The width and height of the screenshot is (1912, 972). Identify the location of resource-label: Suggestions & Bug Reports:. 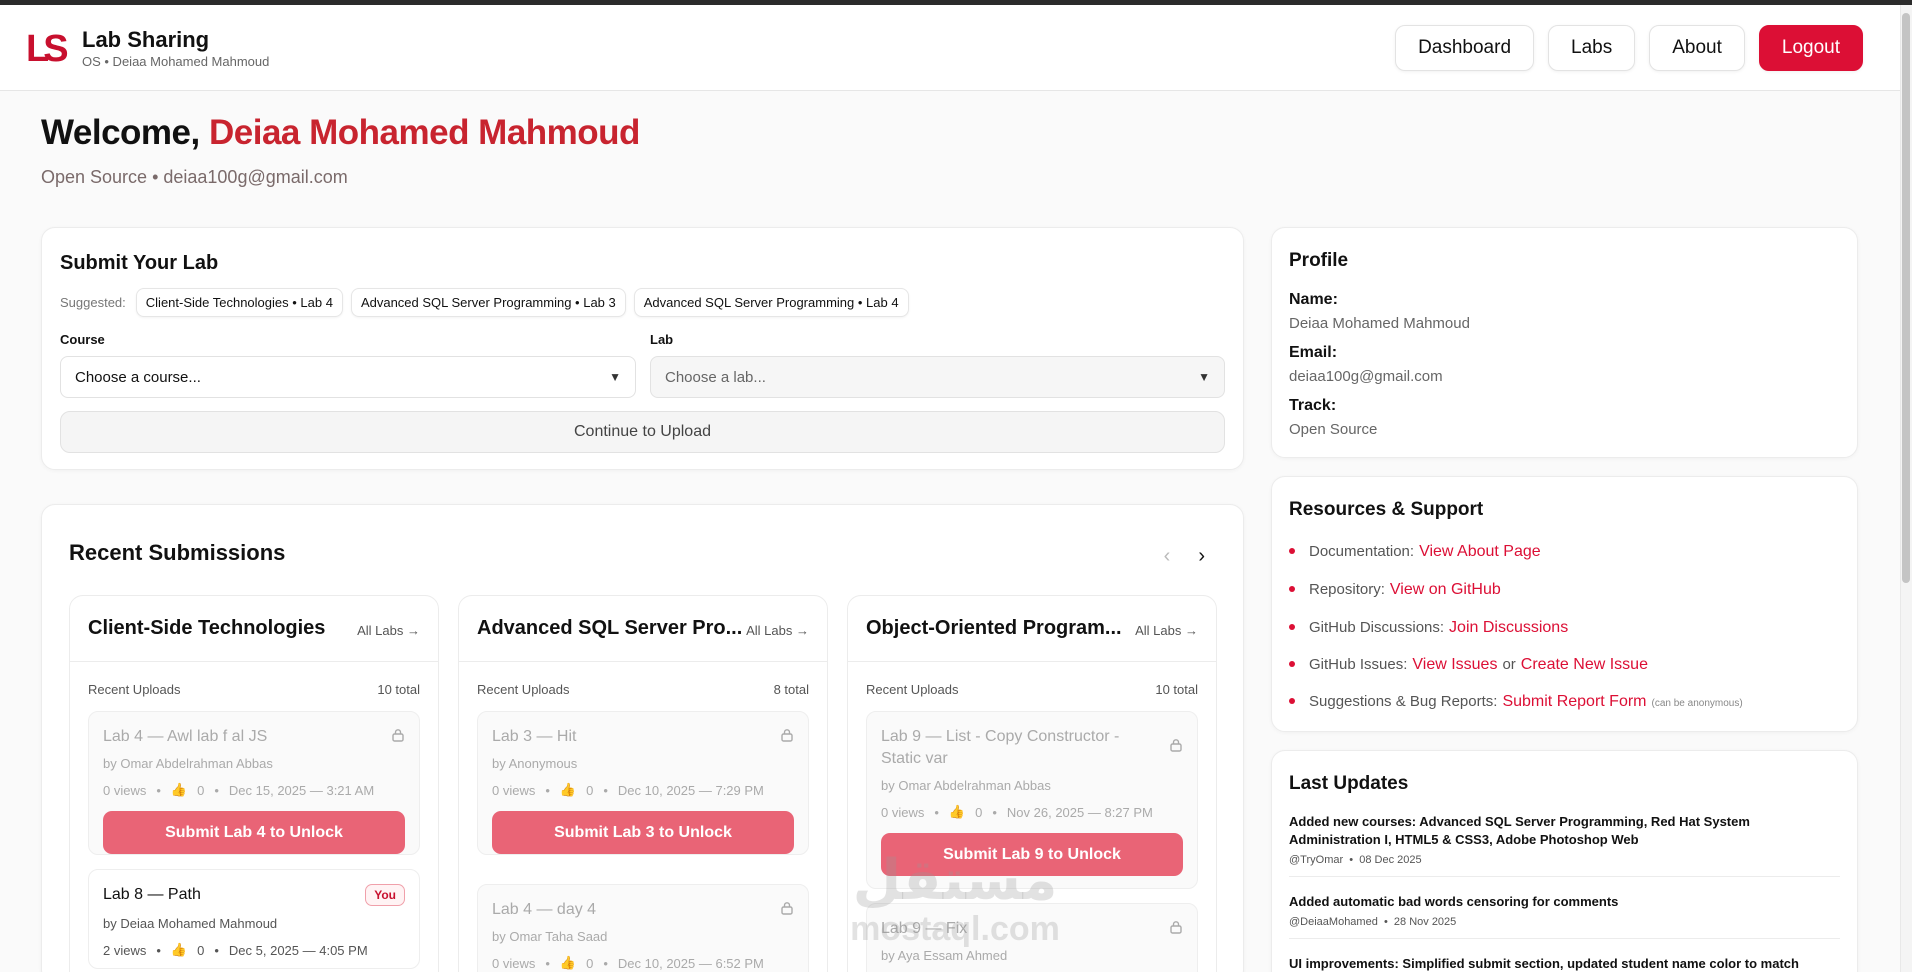
(1403, 701).